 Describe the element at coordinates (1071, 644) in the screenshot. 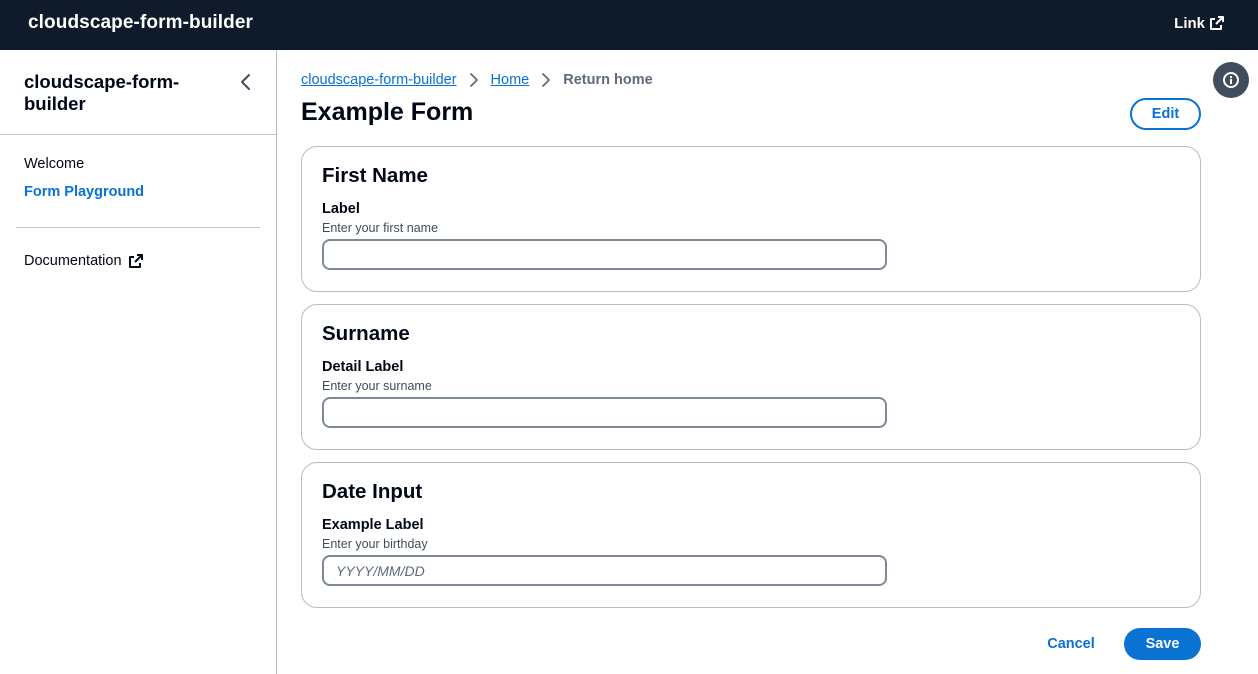

I see `cancel-button: Cancel` at that location.